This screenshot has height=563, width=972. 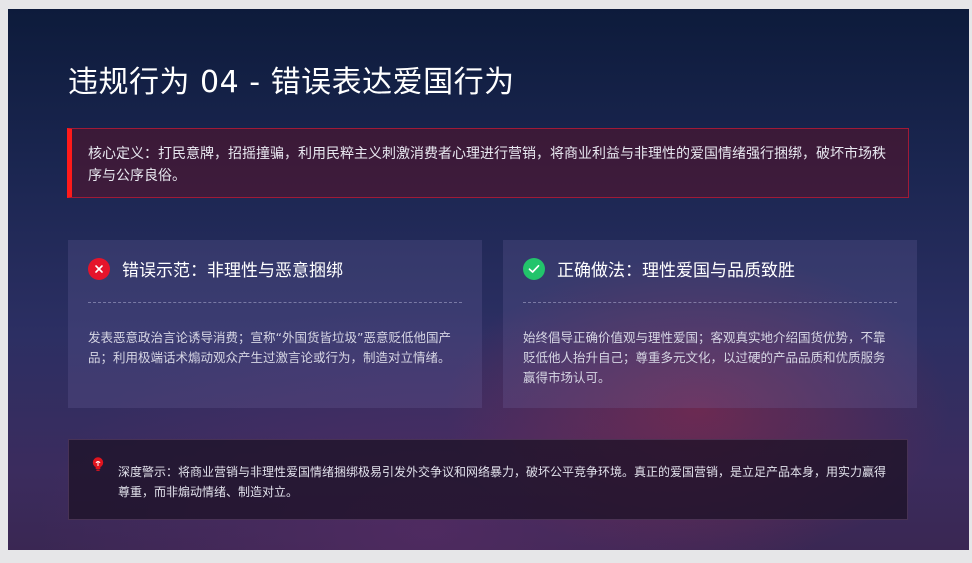 I want to click on bulb-icon, so click(x=98, y=464).